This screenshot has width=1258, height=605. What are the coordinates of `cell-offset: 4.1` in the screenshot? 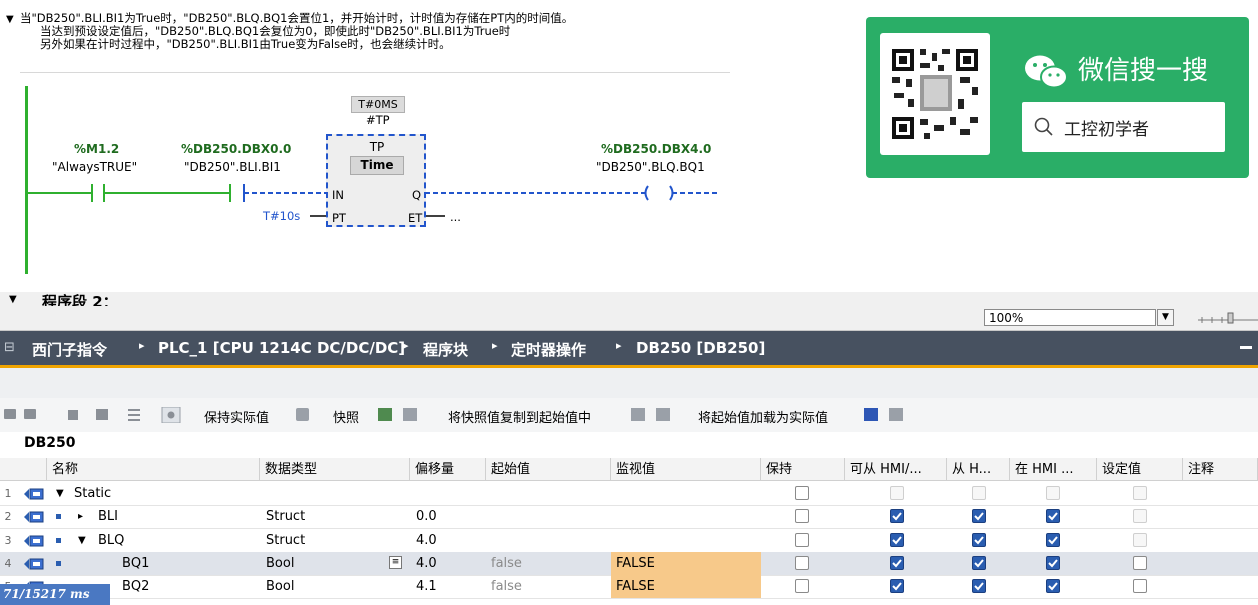 It's located at (426, 586).